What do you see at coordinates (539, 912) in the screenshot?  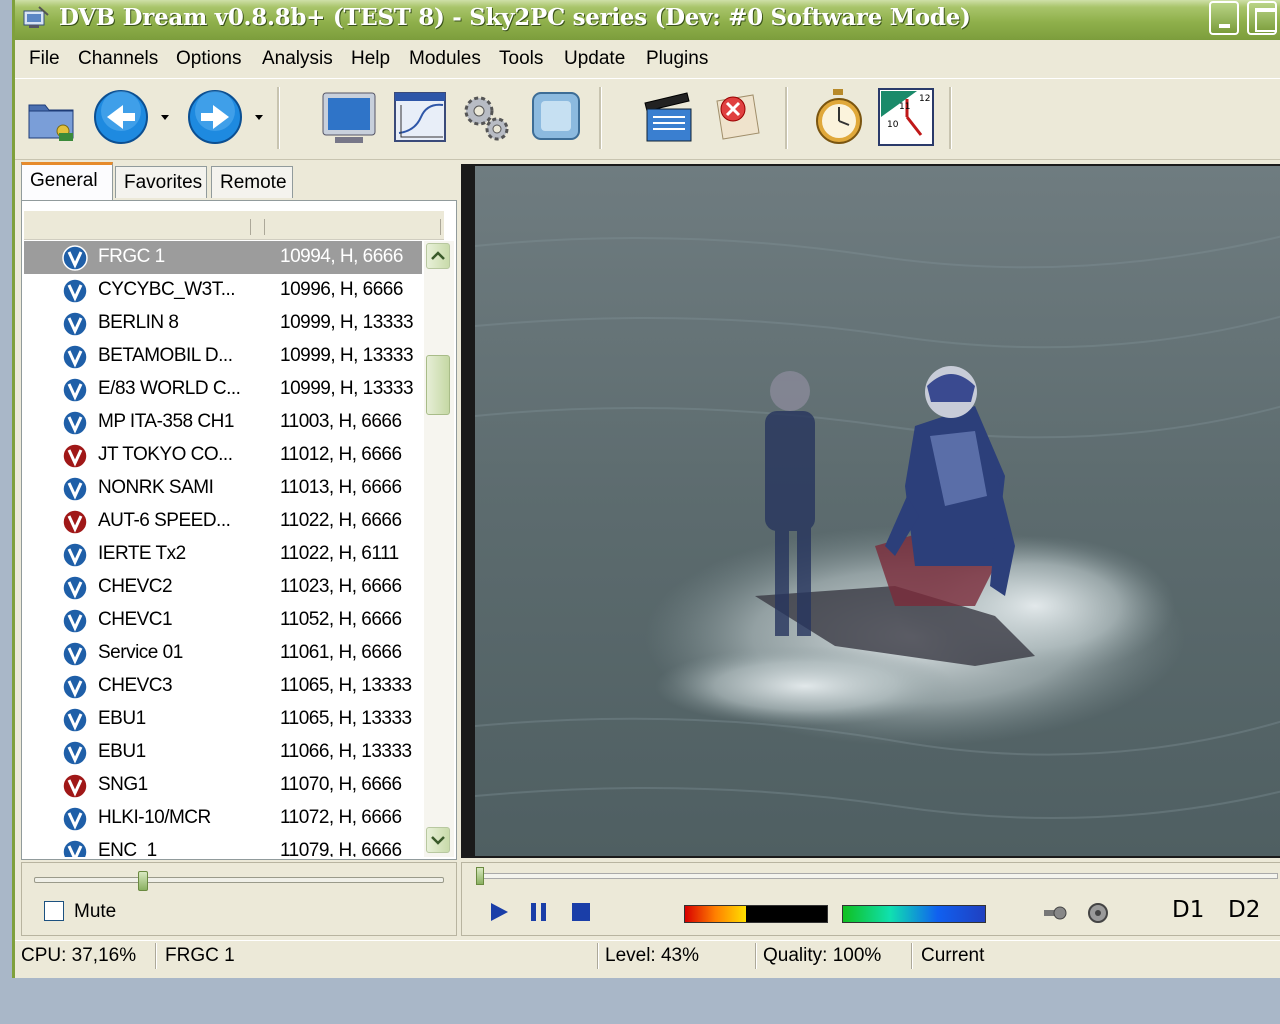 I see `pause-icon` at bounding box center [539, 912].